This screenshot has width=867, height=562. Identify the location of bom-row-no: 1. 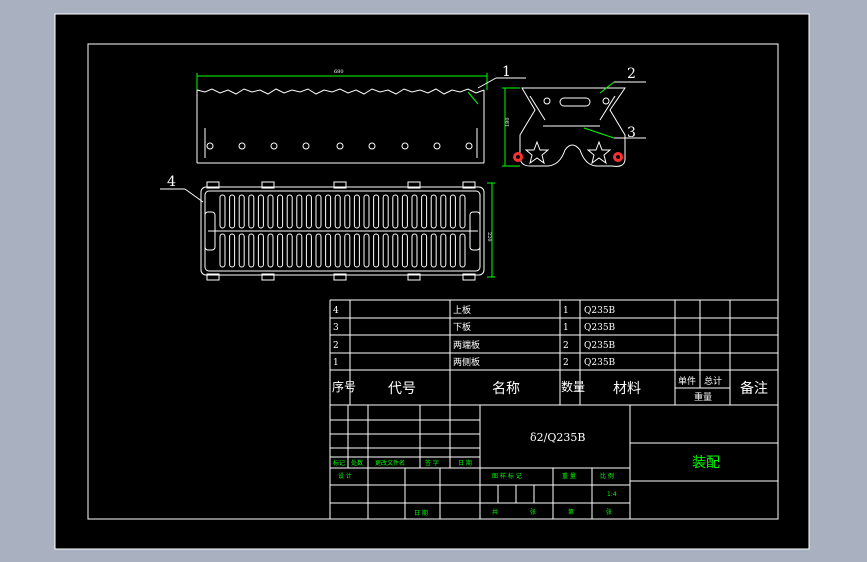
(336, 363).